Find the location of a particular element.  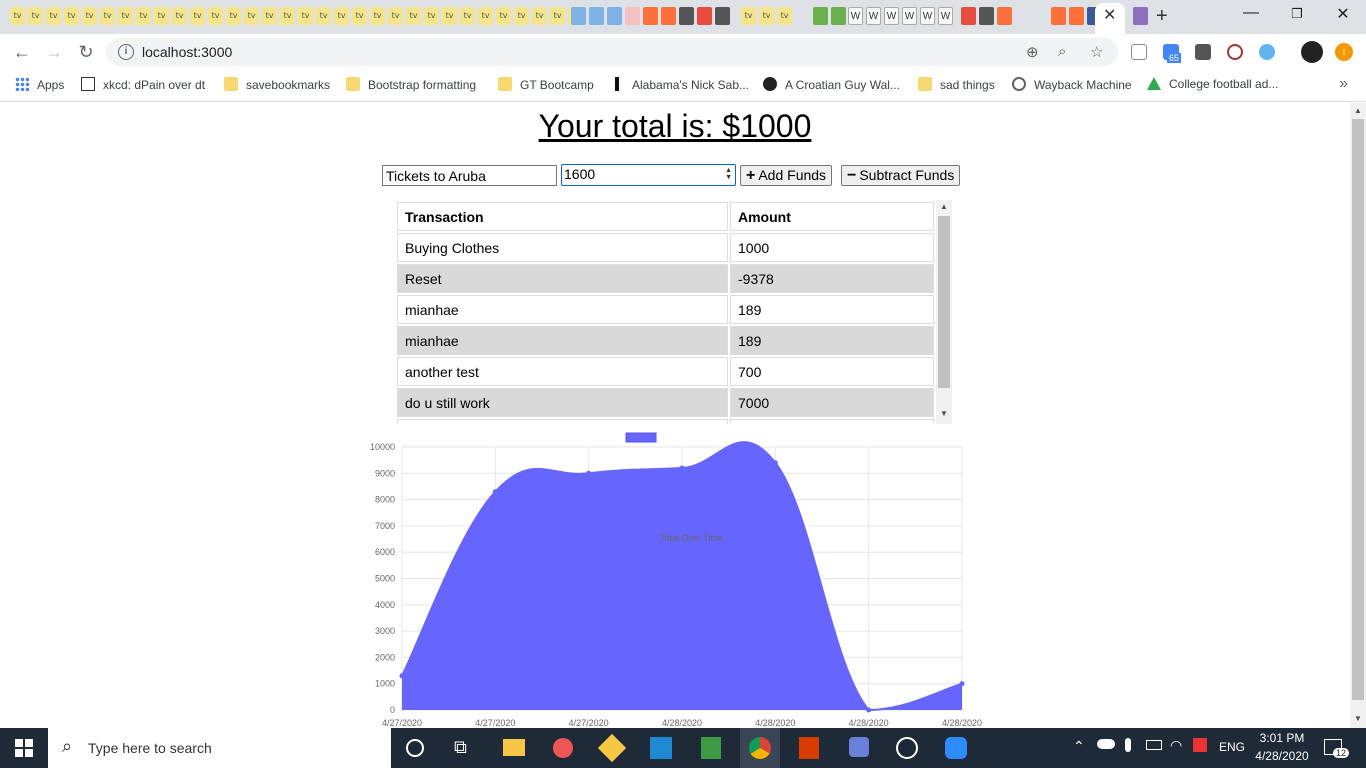

shield-extension-icon is located at coordinates (1235, 52).